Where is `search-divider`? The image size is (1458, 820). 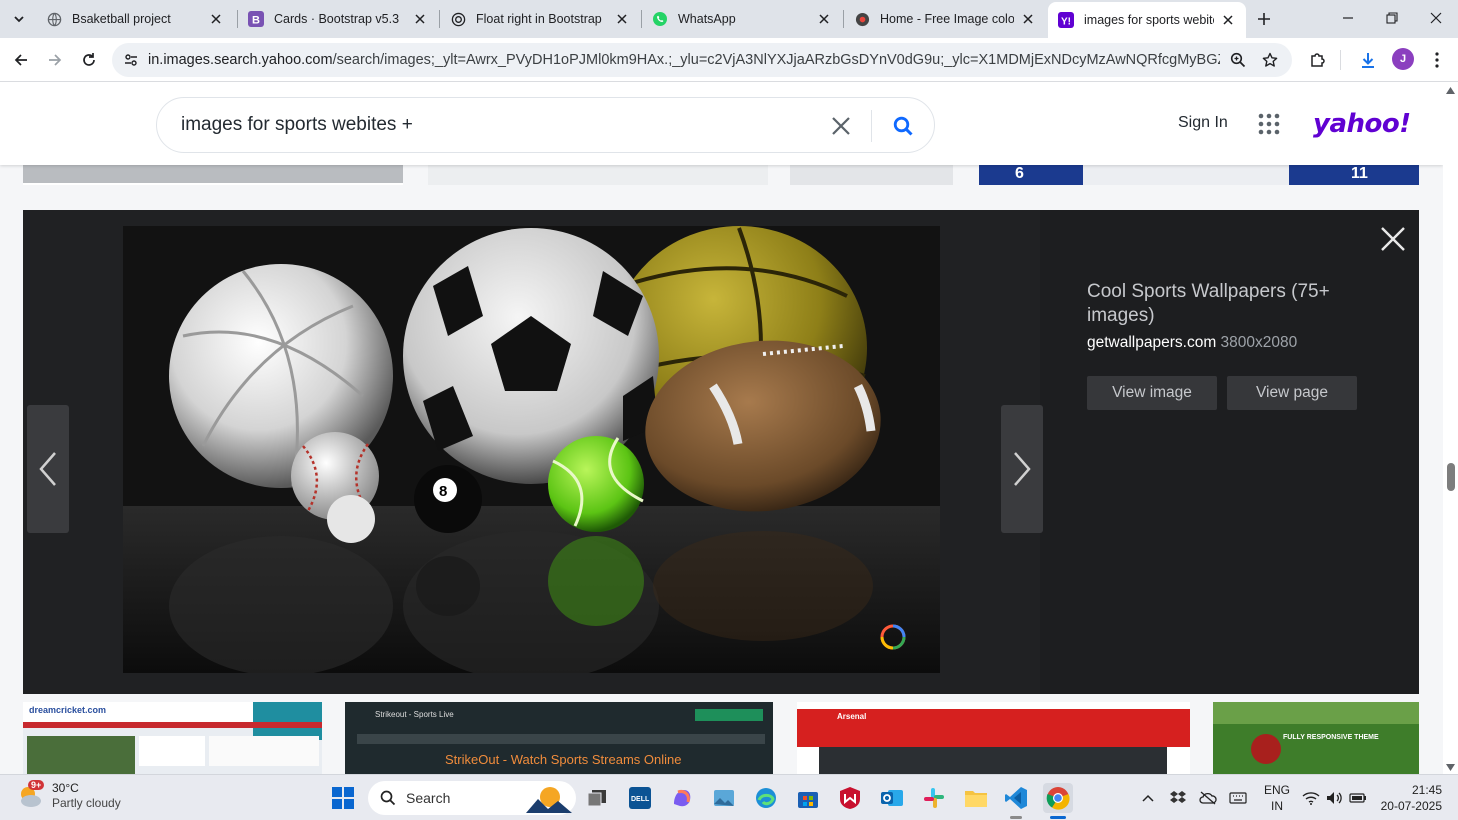 search-divider is located at coordinates (871, 126).